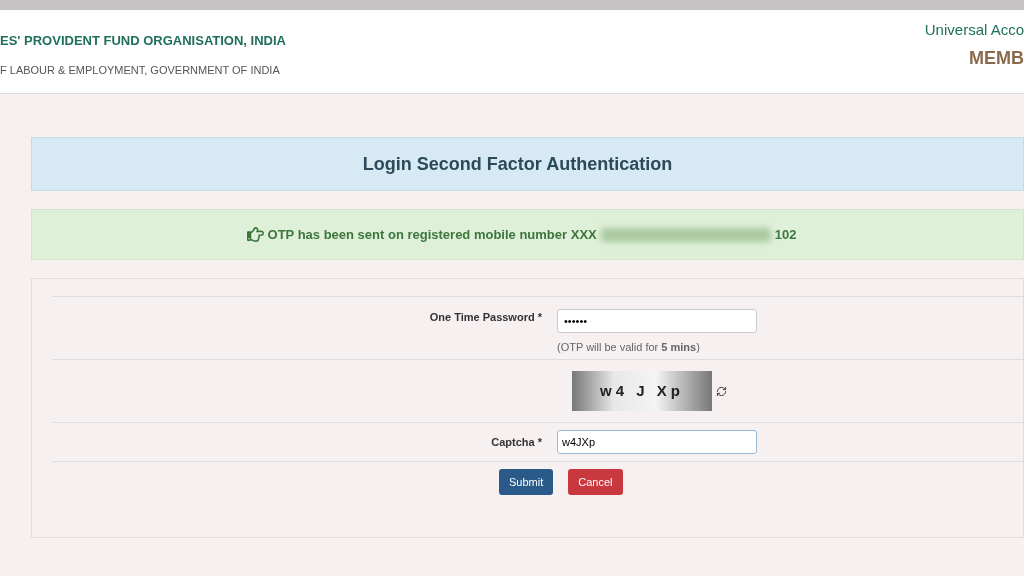  I want to click on portal-title: Universal Acco, so click(974, 29).